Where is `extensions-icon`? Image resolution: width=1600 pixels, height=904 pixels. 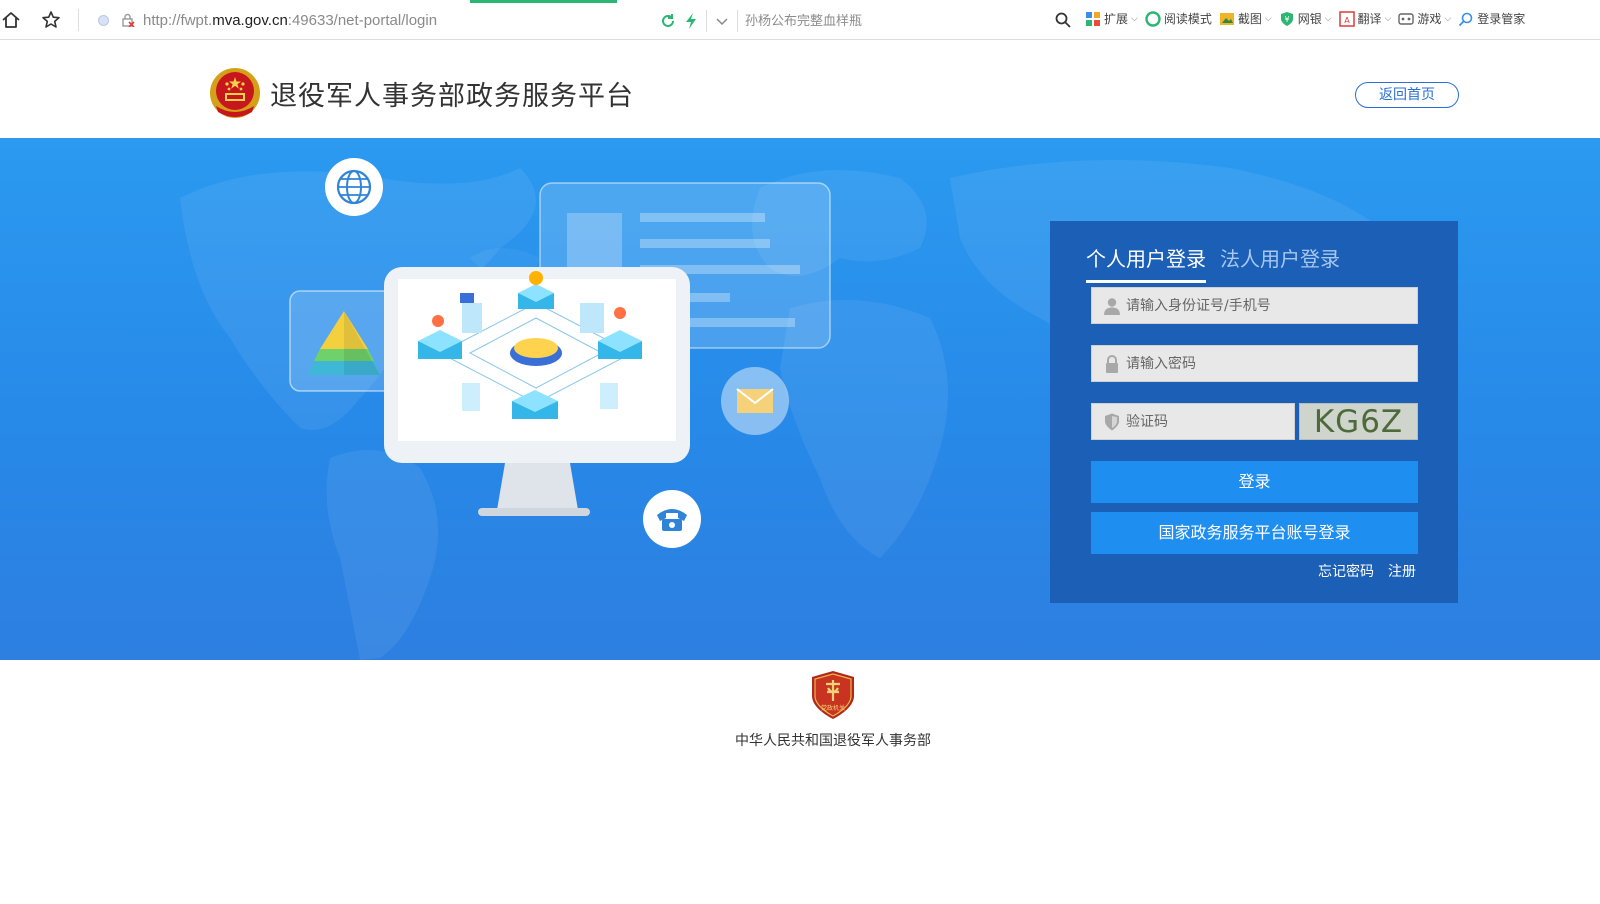
extensions-icon is located at coordinates (1093, 18).